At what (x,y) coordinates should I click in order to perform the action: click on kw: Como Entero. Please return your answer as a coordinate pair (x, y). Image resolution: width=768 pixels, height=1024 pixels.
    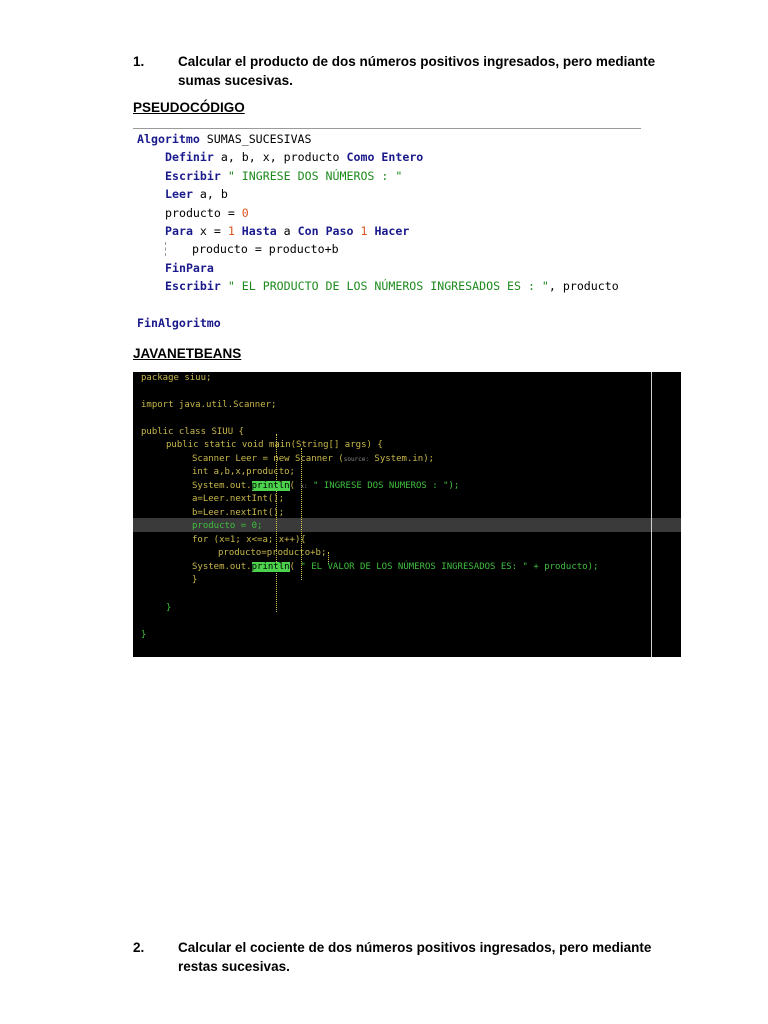
    Looking at the image, I should click on (385, 157).